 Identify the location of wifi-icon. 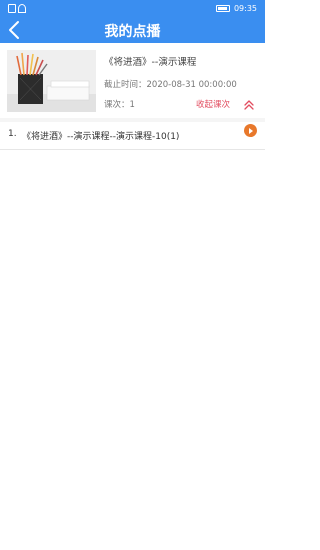
(22, 8).